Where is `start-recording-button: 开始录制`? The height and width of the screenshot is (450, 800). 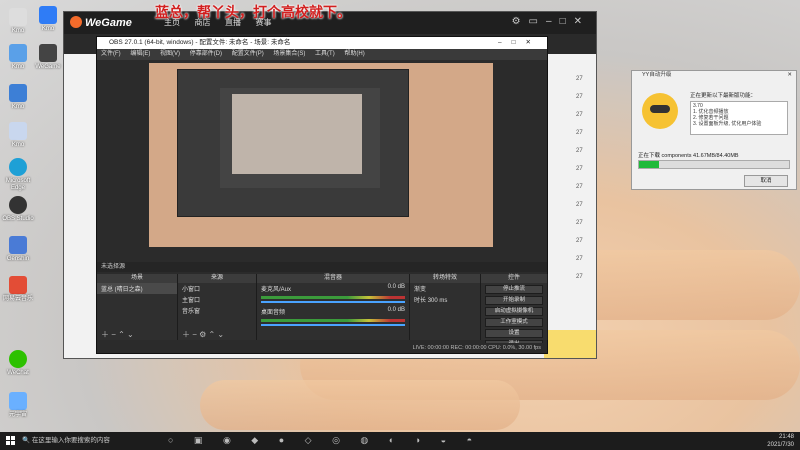 start-recording-button: 开始录制 is located at coordinates (514, 300).